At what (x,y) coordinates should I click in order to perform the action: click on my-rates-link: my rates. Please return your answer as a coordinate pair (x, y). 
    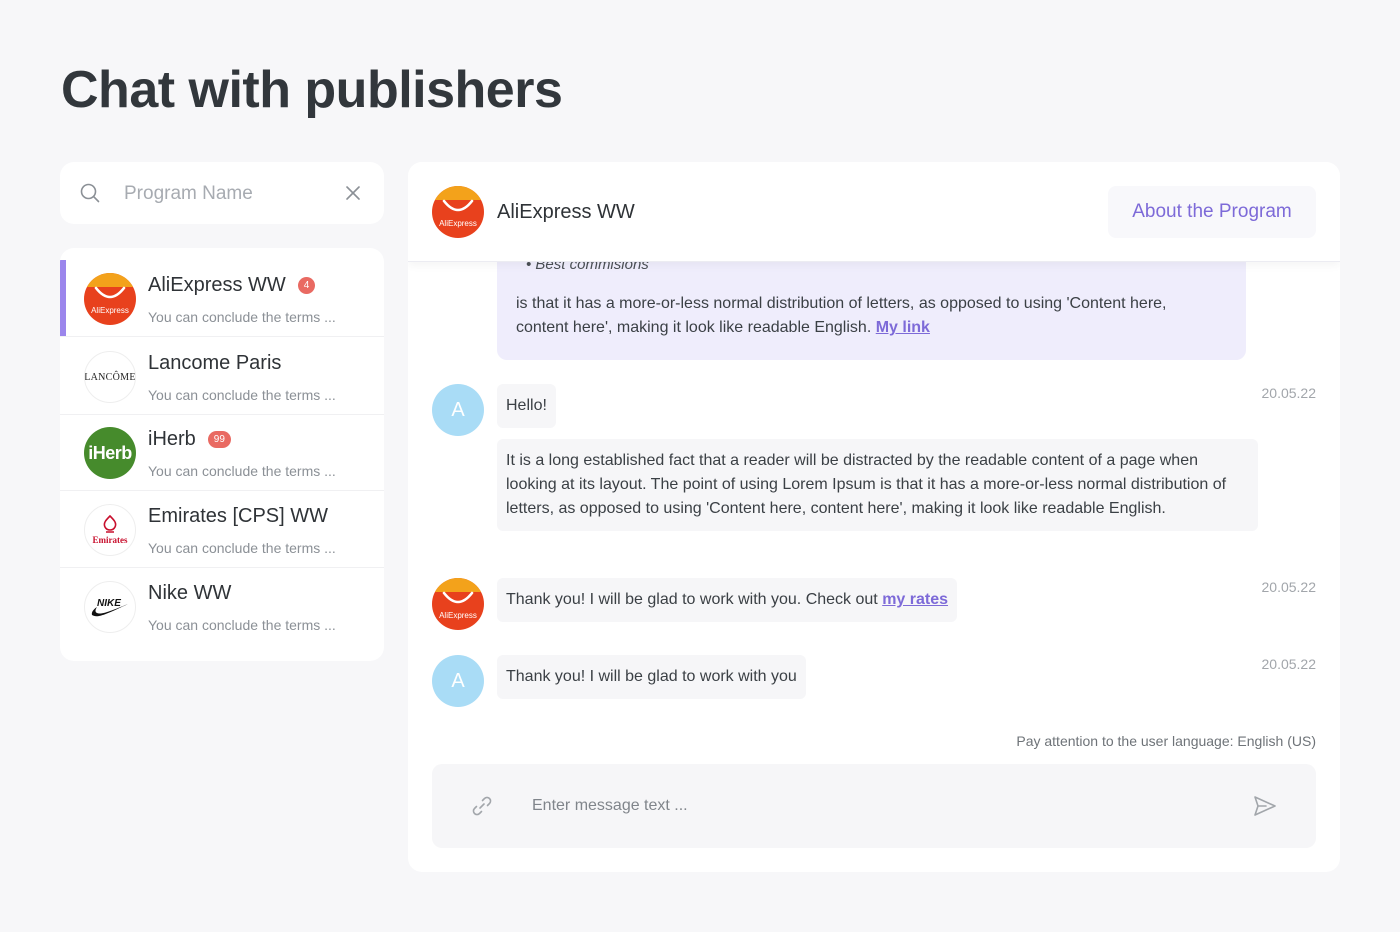
    Looking at the image, I should click on (915, 599).